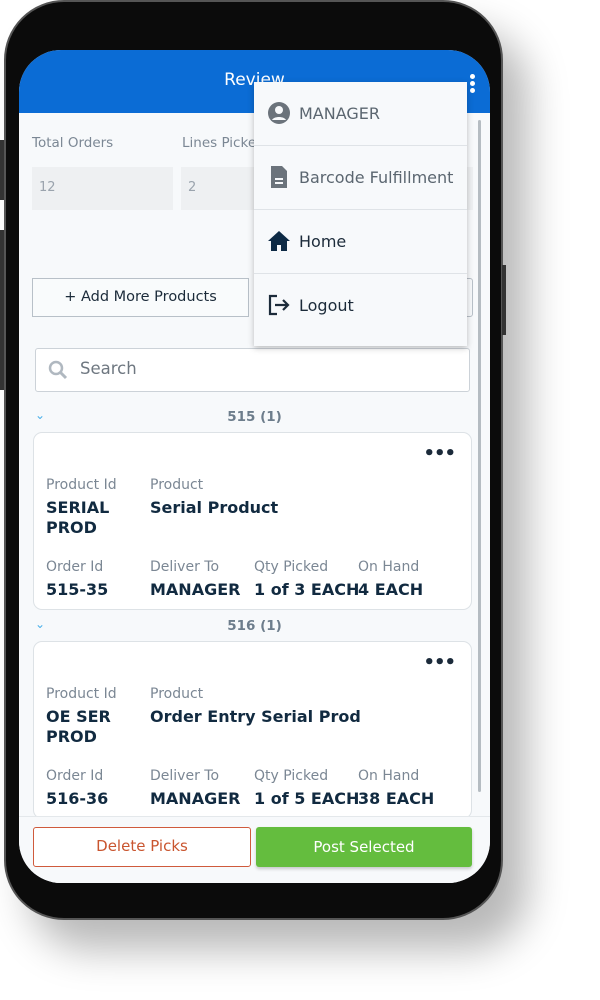 The width and height of the screenshot is (600, 1000). I want to click on add-more-products-button: + Add More Products, so click(140, 297).